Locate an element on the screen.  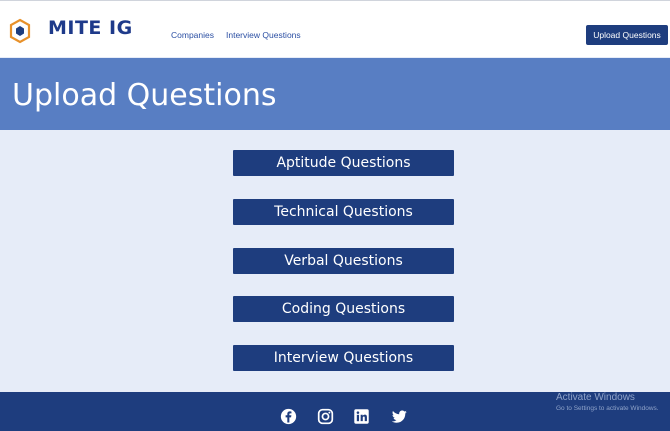
interview-questions-button: Interview Questions is located at coordinates (343, 358).